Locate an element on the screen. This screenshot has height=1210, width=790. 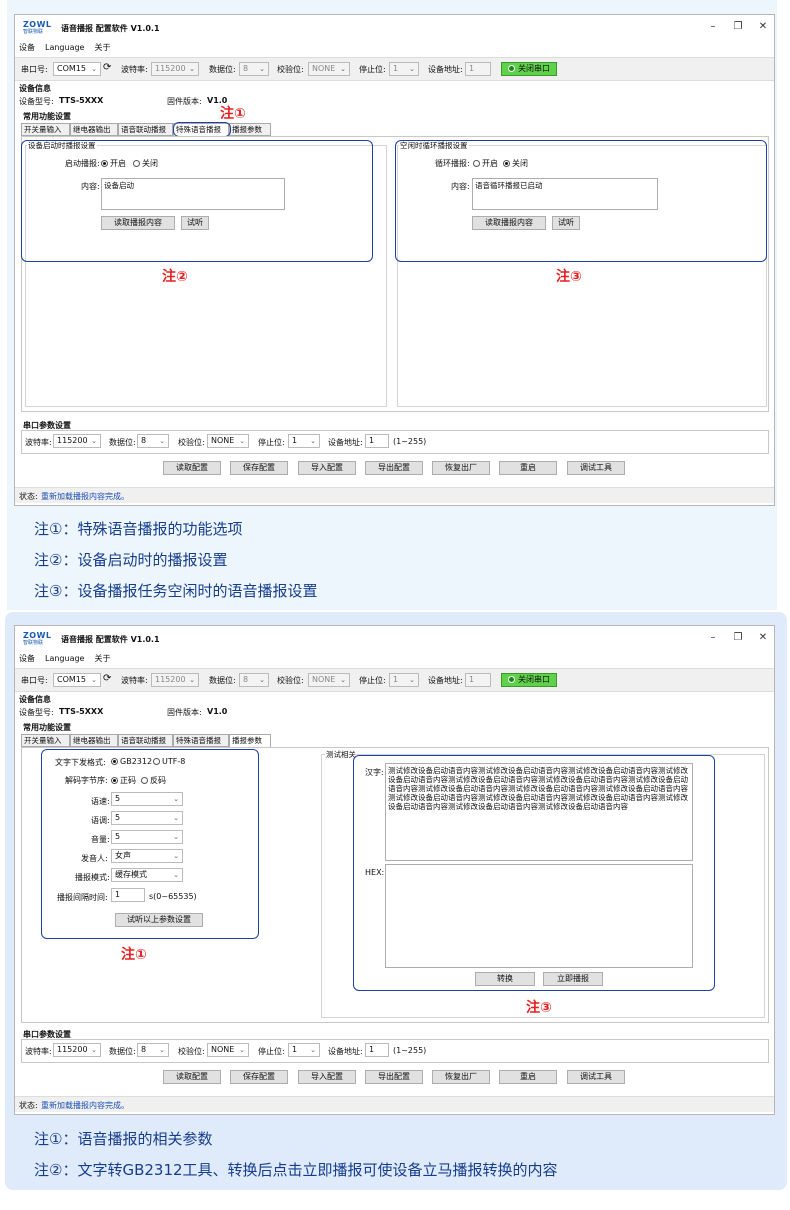
sp-addr-input-2: 1 is located at coordinates (377, 1050).